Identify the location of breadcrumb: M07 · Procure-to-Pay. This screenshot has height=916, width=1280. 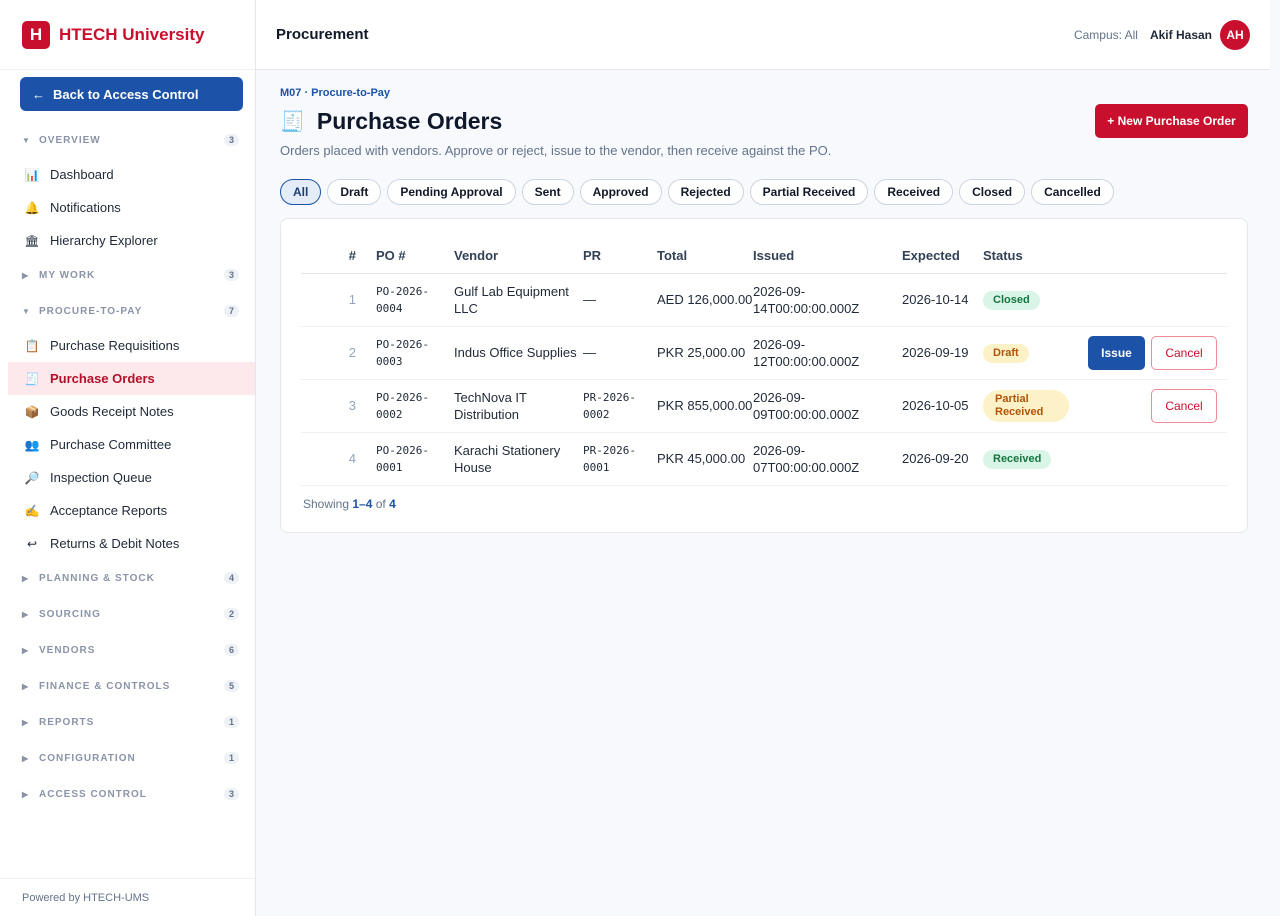
(335, 93).